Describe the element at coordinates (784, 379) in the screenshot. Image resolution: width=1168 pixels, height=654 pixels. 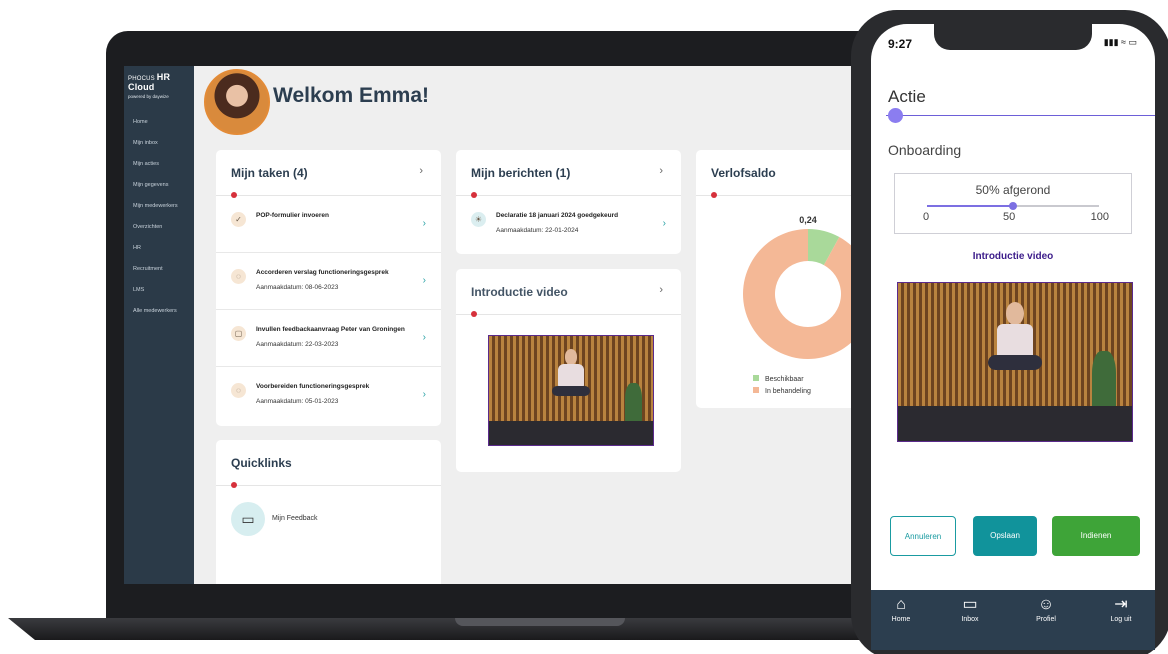
I see `legend-label: Beschikbaar` at that location.